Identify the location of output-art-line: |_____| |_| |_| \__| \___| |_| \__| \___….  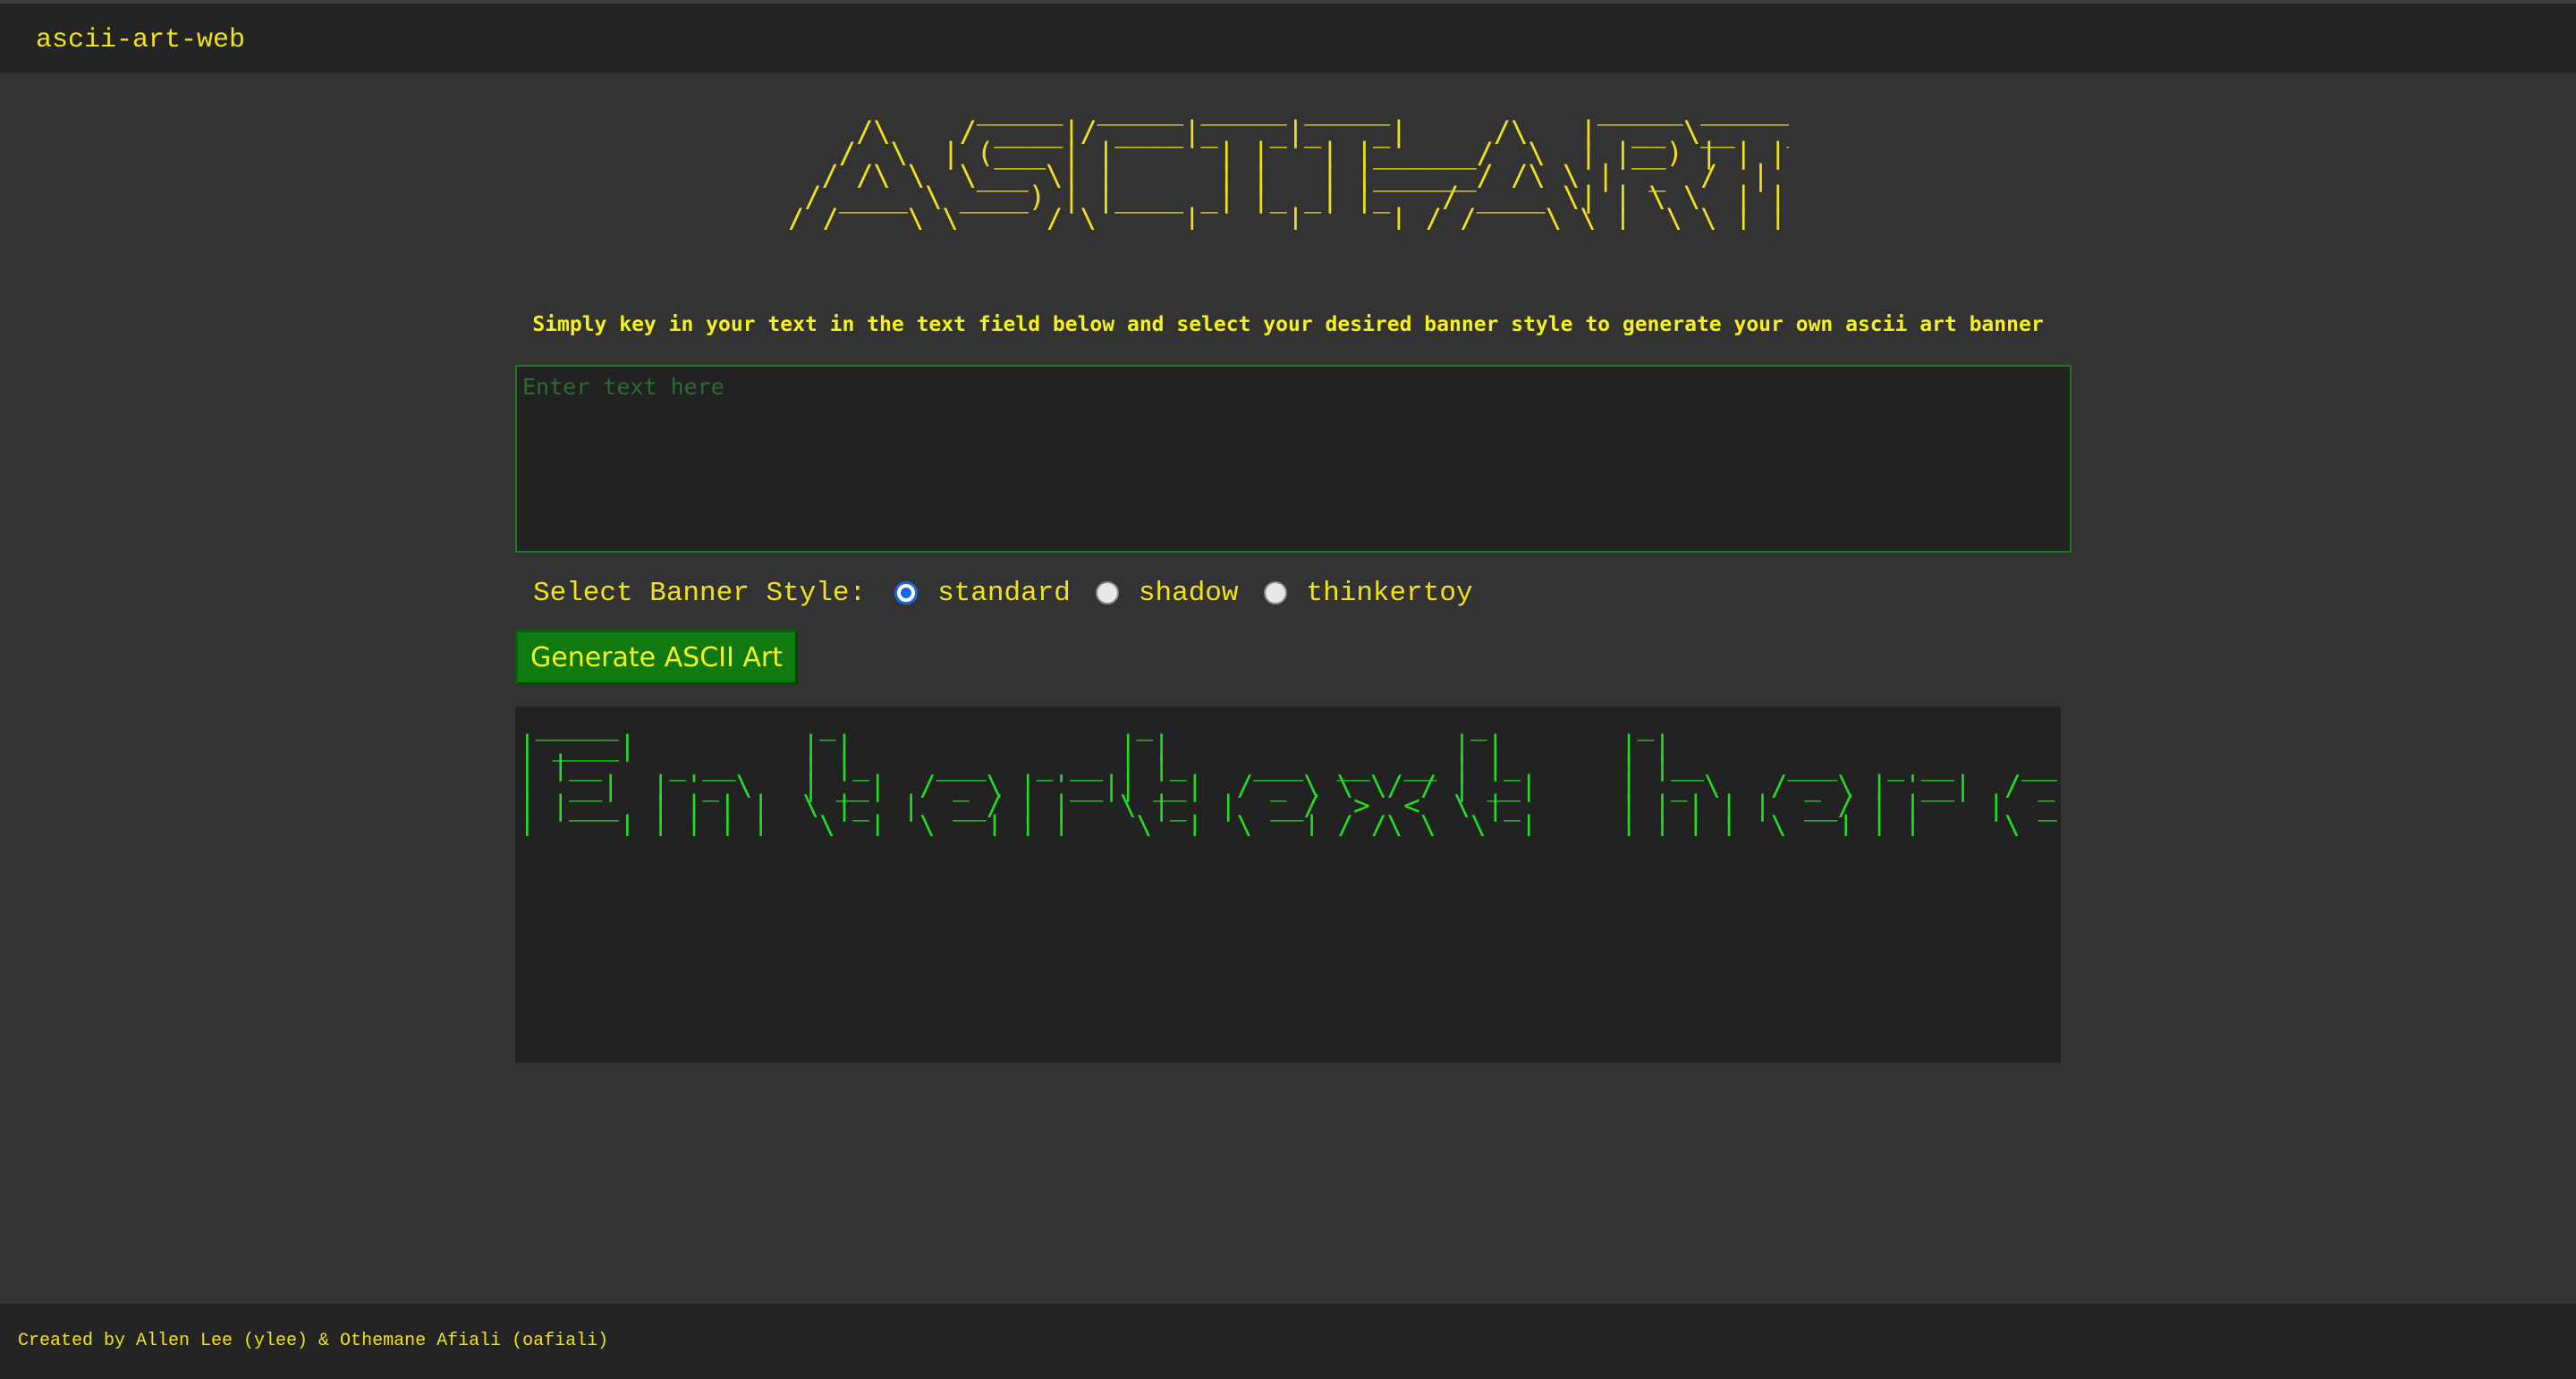
(1288, 822).